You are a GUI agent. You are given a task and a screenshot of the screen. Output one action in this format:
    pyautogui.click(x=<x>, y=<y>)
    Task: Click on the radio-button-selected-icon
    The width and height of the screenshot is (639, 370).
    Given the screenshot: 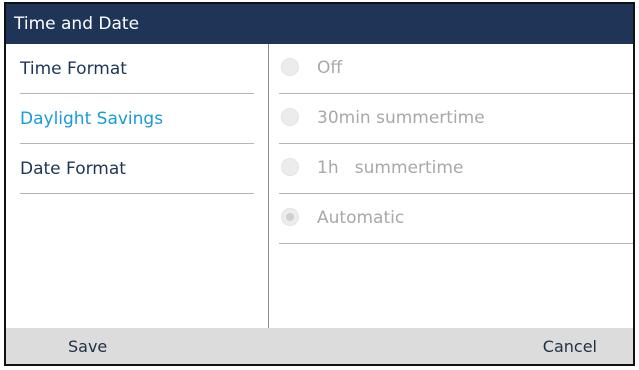 What is the action you would take?
    pyautogui.click(x=290, y=217)
    